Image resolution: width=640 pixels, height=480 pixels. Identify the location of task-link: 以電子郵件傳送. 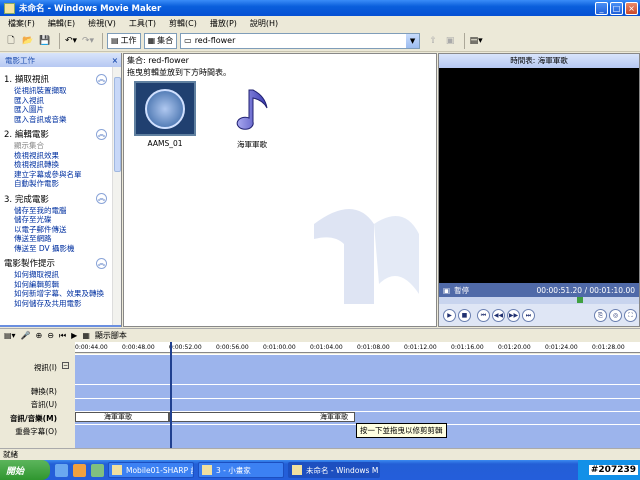
(60, 230).